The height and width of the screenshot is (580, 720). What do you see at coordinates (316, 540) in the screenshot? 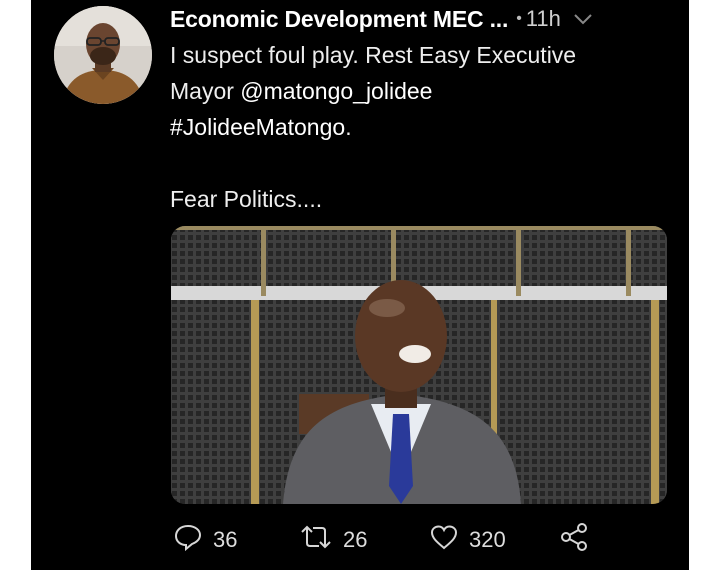
I see `retweet-icon` at bounding box center [316, 540].